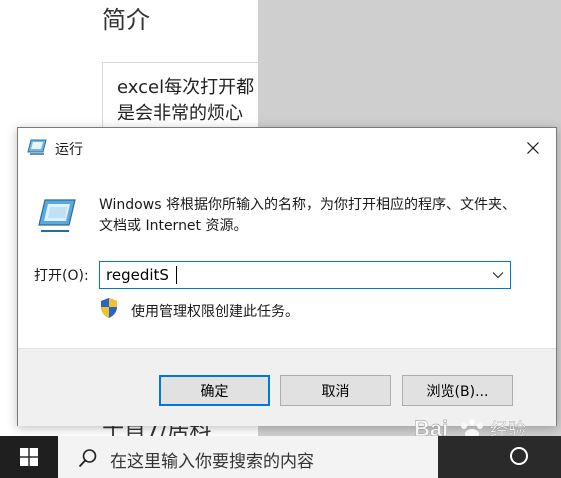  I want to click on text-caret, so click(176, 275).